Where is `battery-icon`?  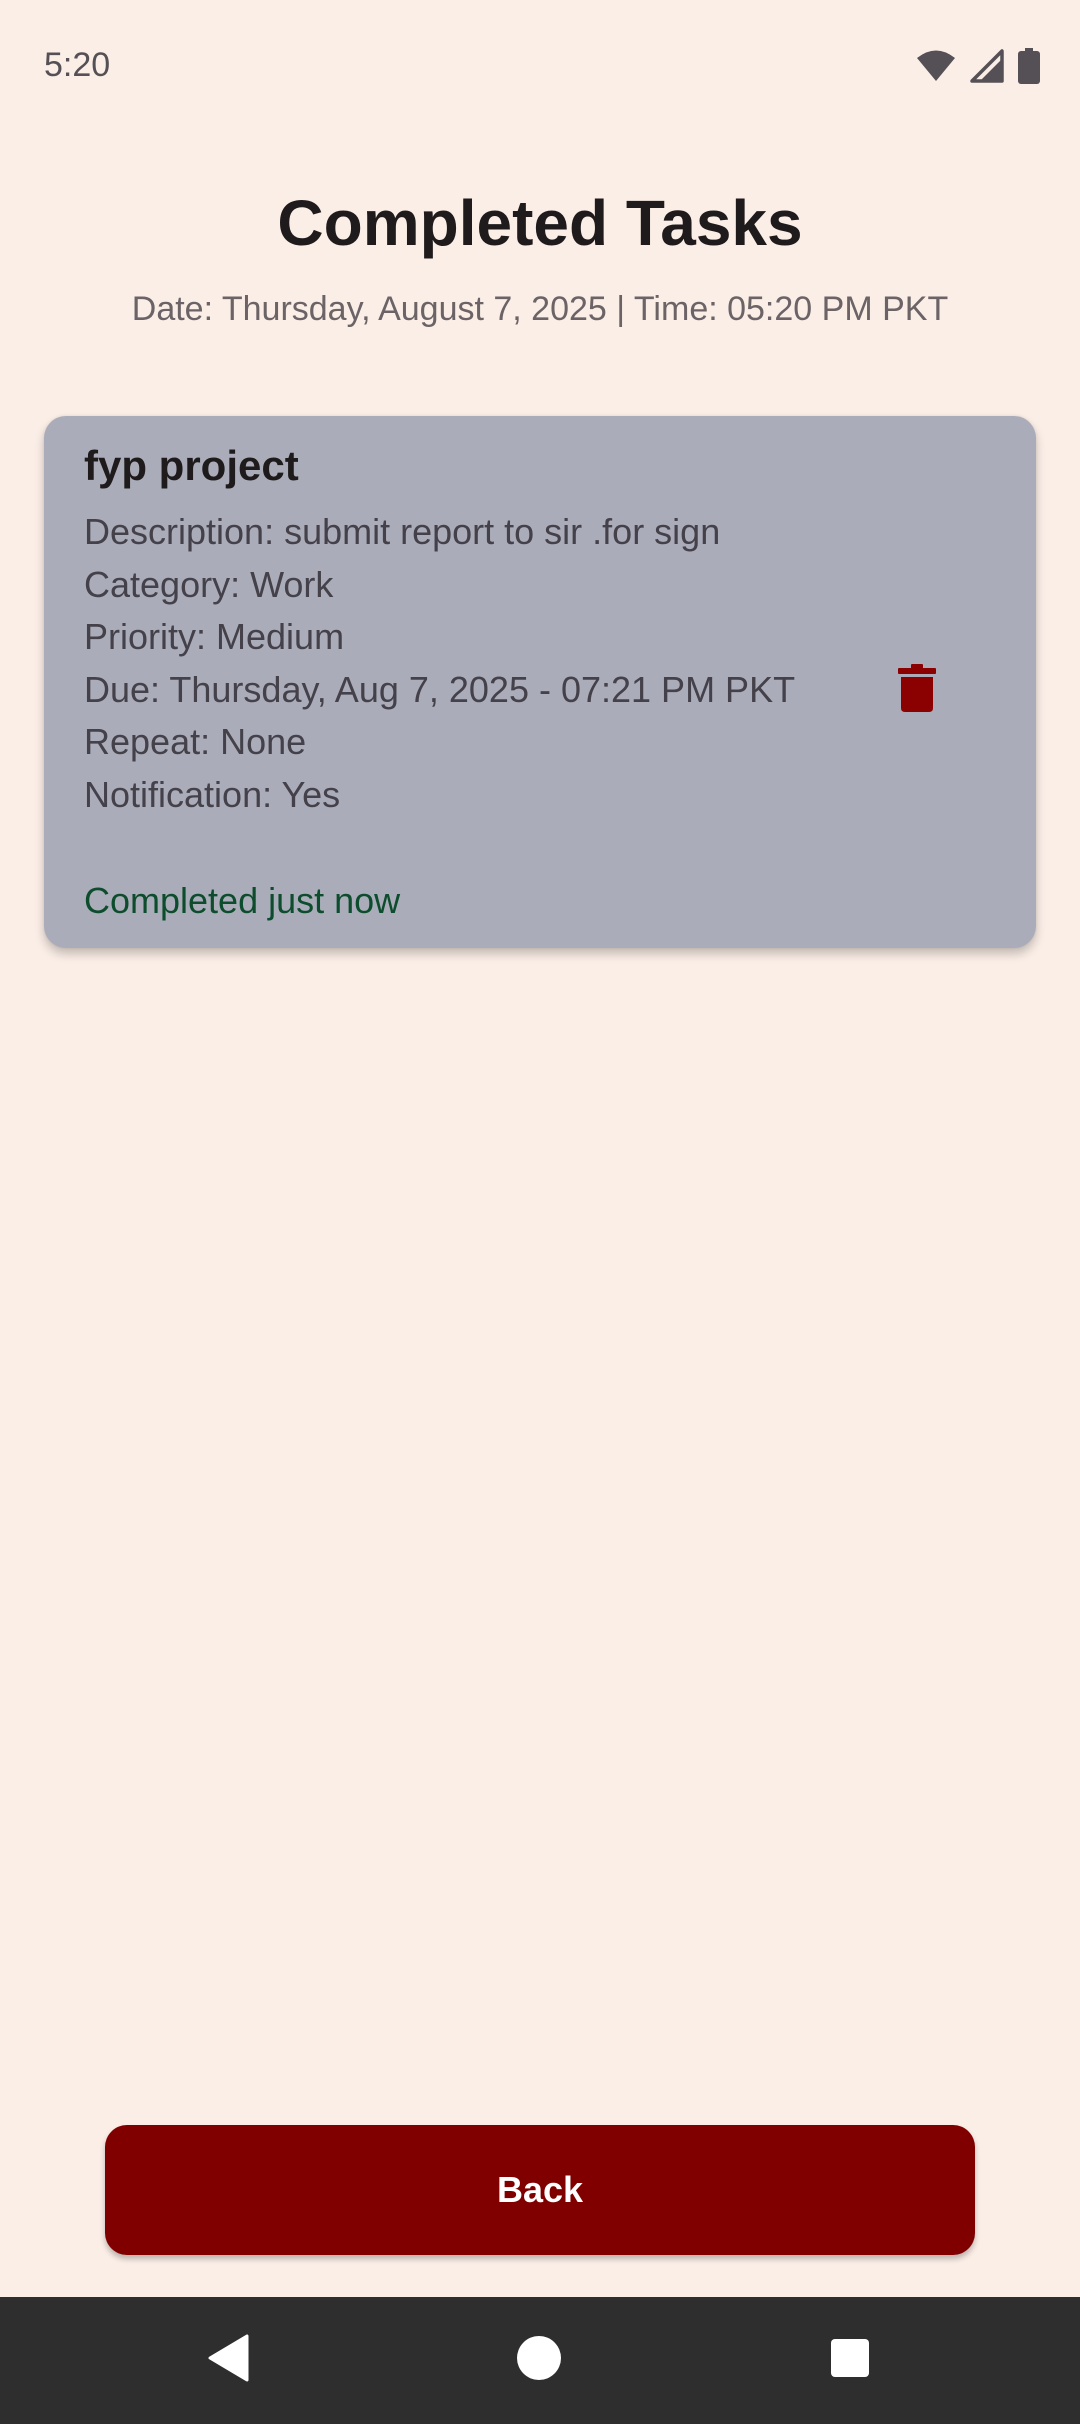 battery-icon is located at coordinates (1029, 66).